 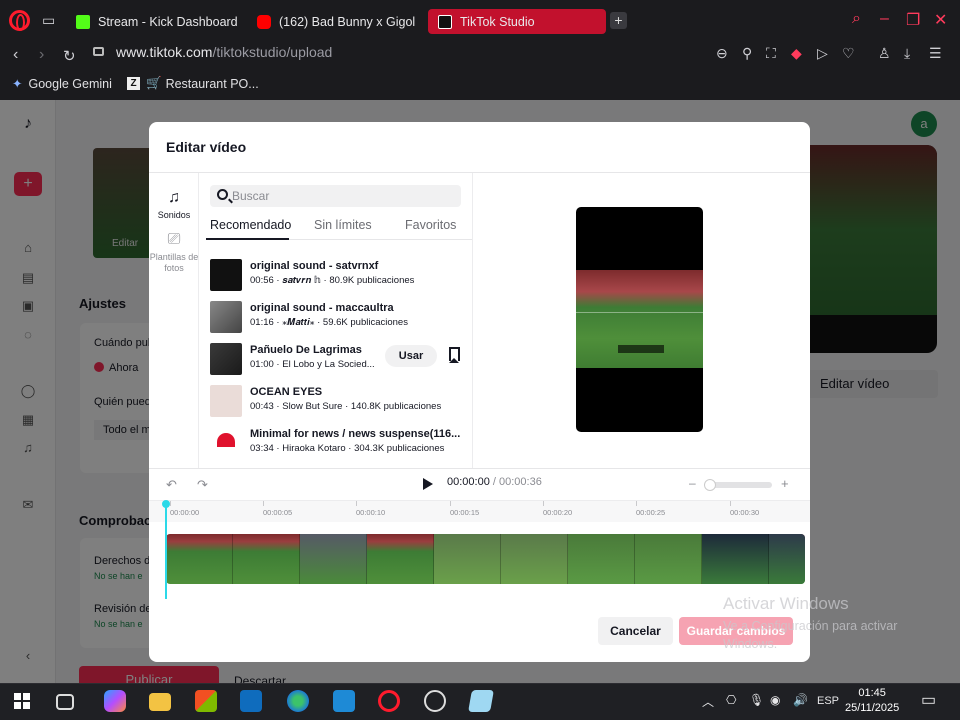 I want to click on ruler-tick: 00:00:15, so click(x=465, y=512).